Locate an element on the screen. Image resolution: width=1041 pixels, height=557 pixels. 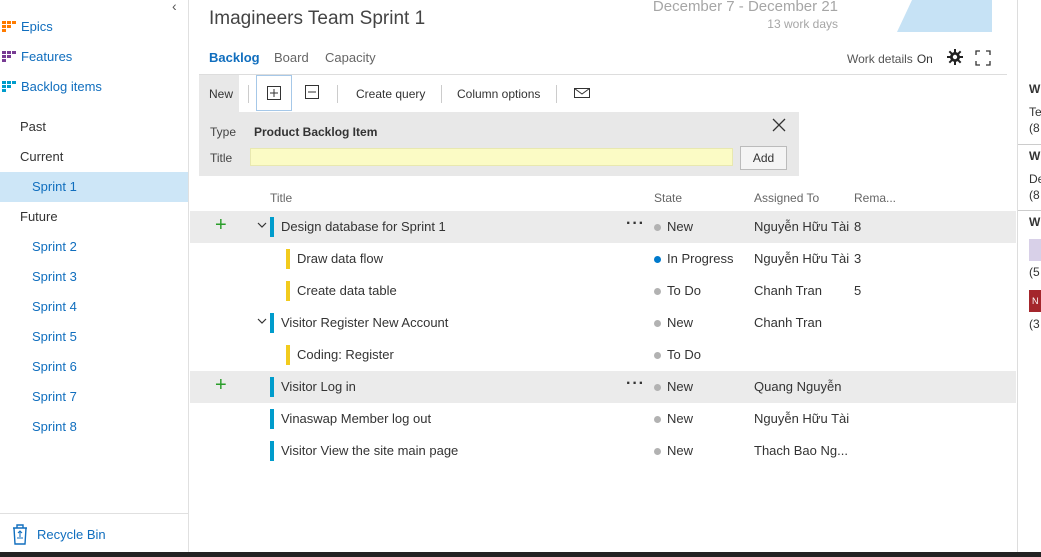
sidebar-item-backlog-items: Backlog items is located at coordinates (94, 87).